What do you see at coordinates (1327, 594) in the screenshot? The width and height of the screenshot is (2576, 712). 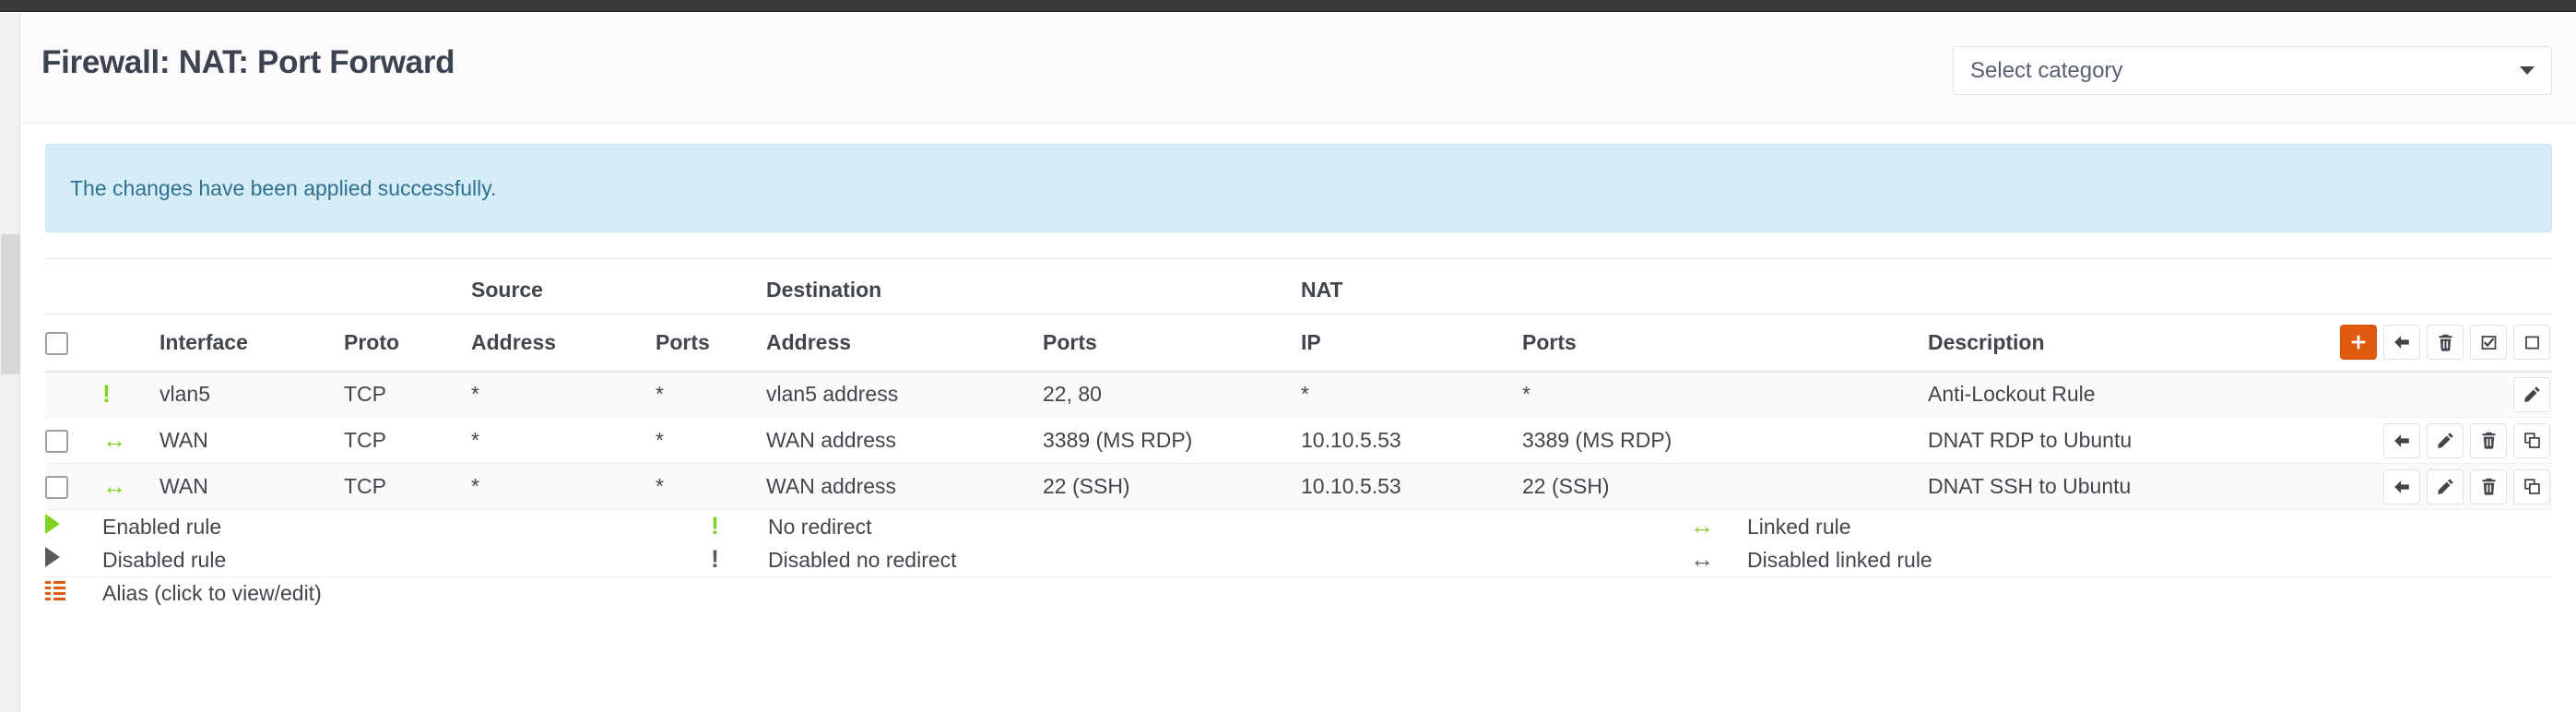 I see `legend-alias-label: Alias (click to view/edit)` at bounding box center [1327, 594].